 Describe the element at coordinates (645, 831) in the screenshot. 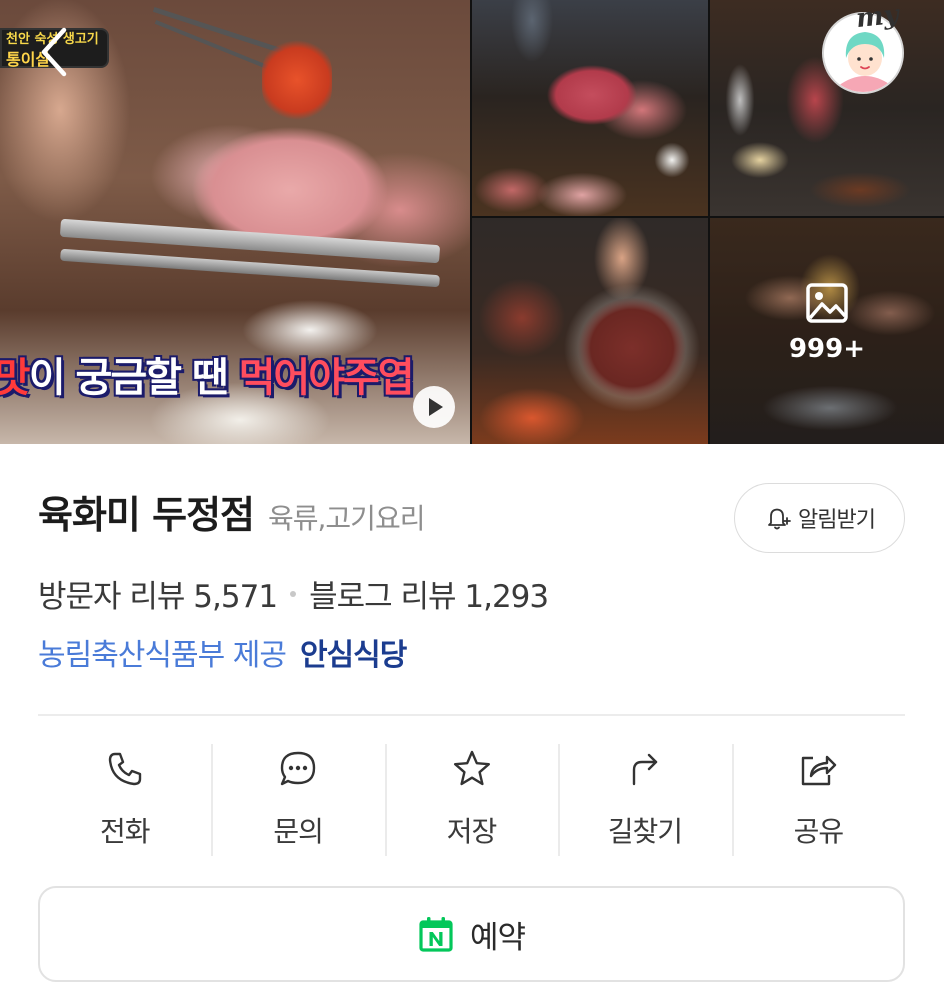

I see `action-label-directions: 길찾기` at that location.